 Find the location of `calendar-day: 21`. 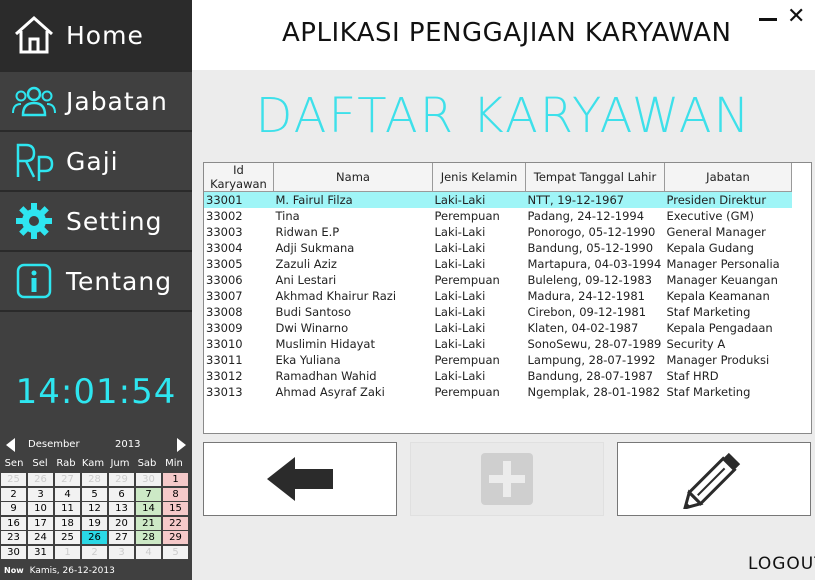

calendar-day: 21 is located at coordinates (148, 523).